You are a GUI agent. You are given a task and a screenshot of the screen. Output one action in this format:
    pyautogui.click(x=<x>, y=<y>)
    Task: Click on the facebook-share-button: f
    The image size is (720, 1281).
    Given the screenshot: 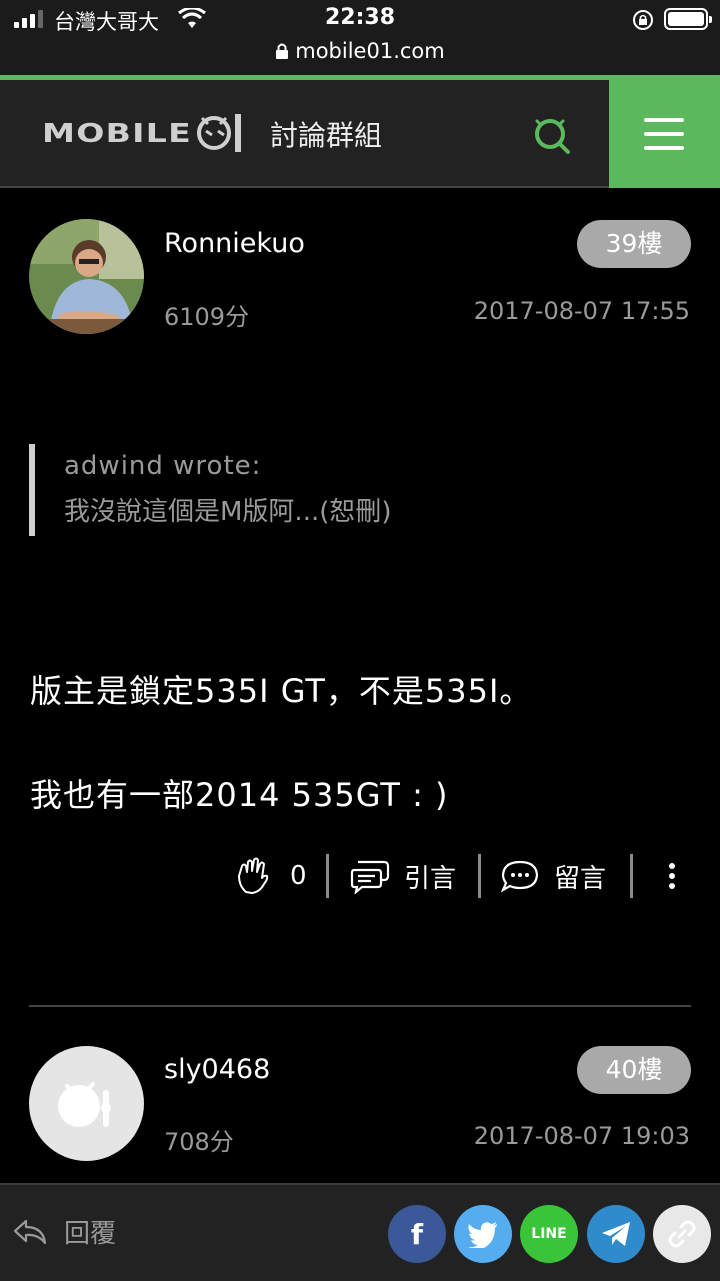 What is the action you would take?
    pyautogui.click(x=417, y=1234)
    